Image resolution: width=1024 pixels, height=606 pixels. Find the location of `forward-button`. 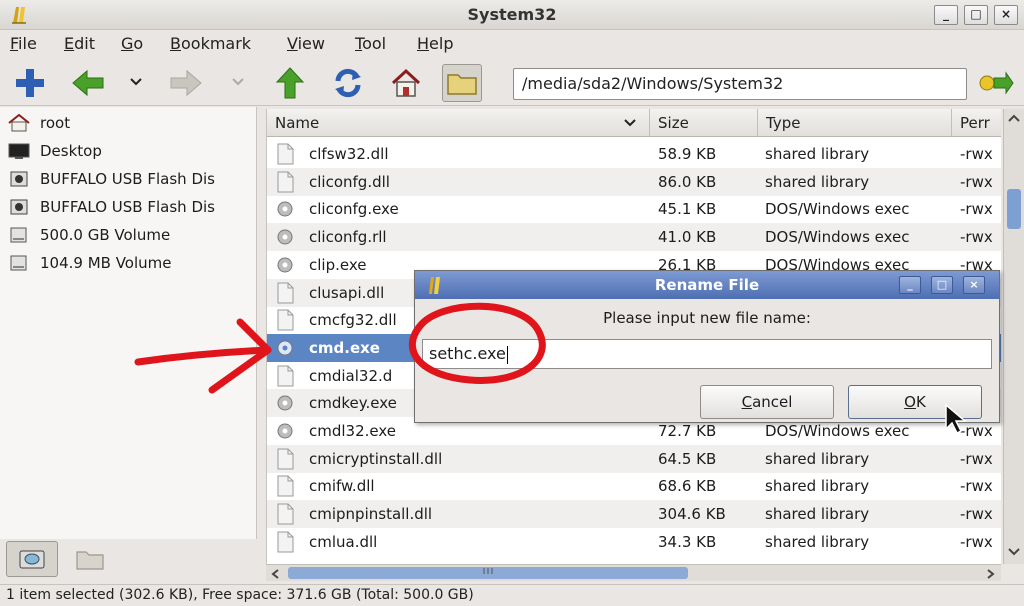

forward-button is located at coordinates (186, 83).